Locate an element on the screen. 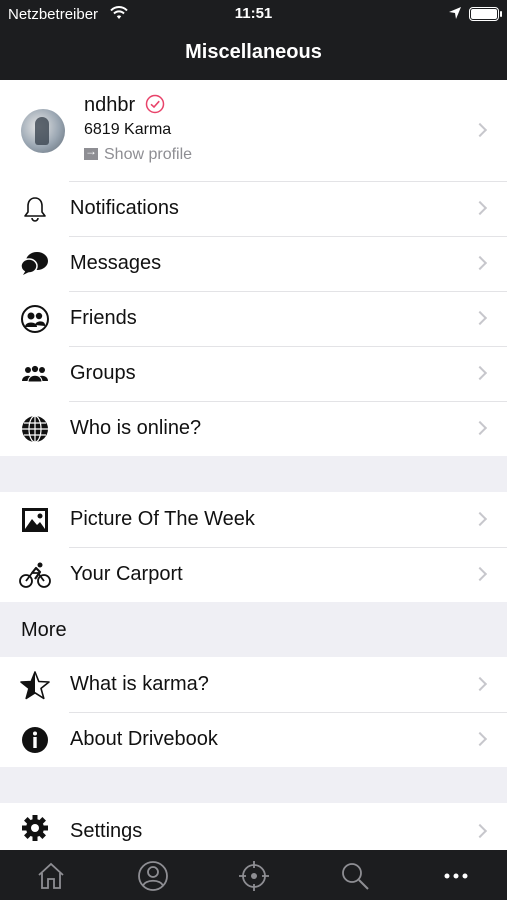 The width and height of the screenshot is (507, 900). clock: 11:51 is located at coordinates (253, 13).